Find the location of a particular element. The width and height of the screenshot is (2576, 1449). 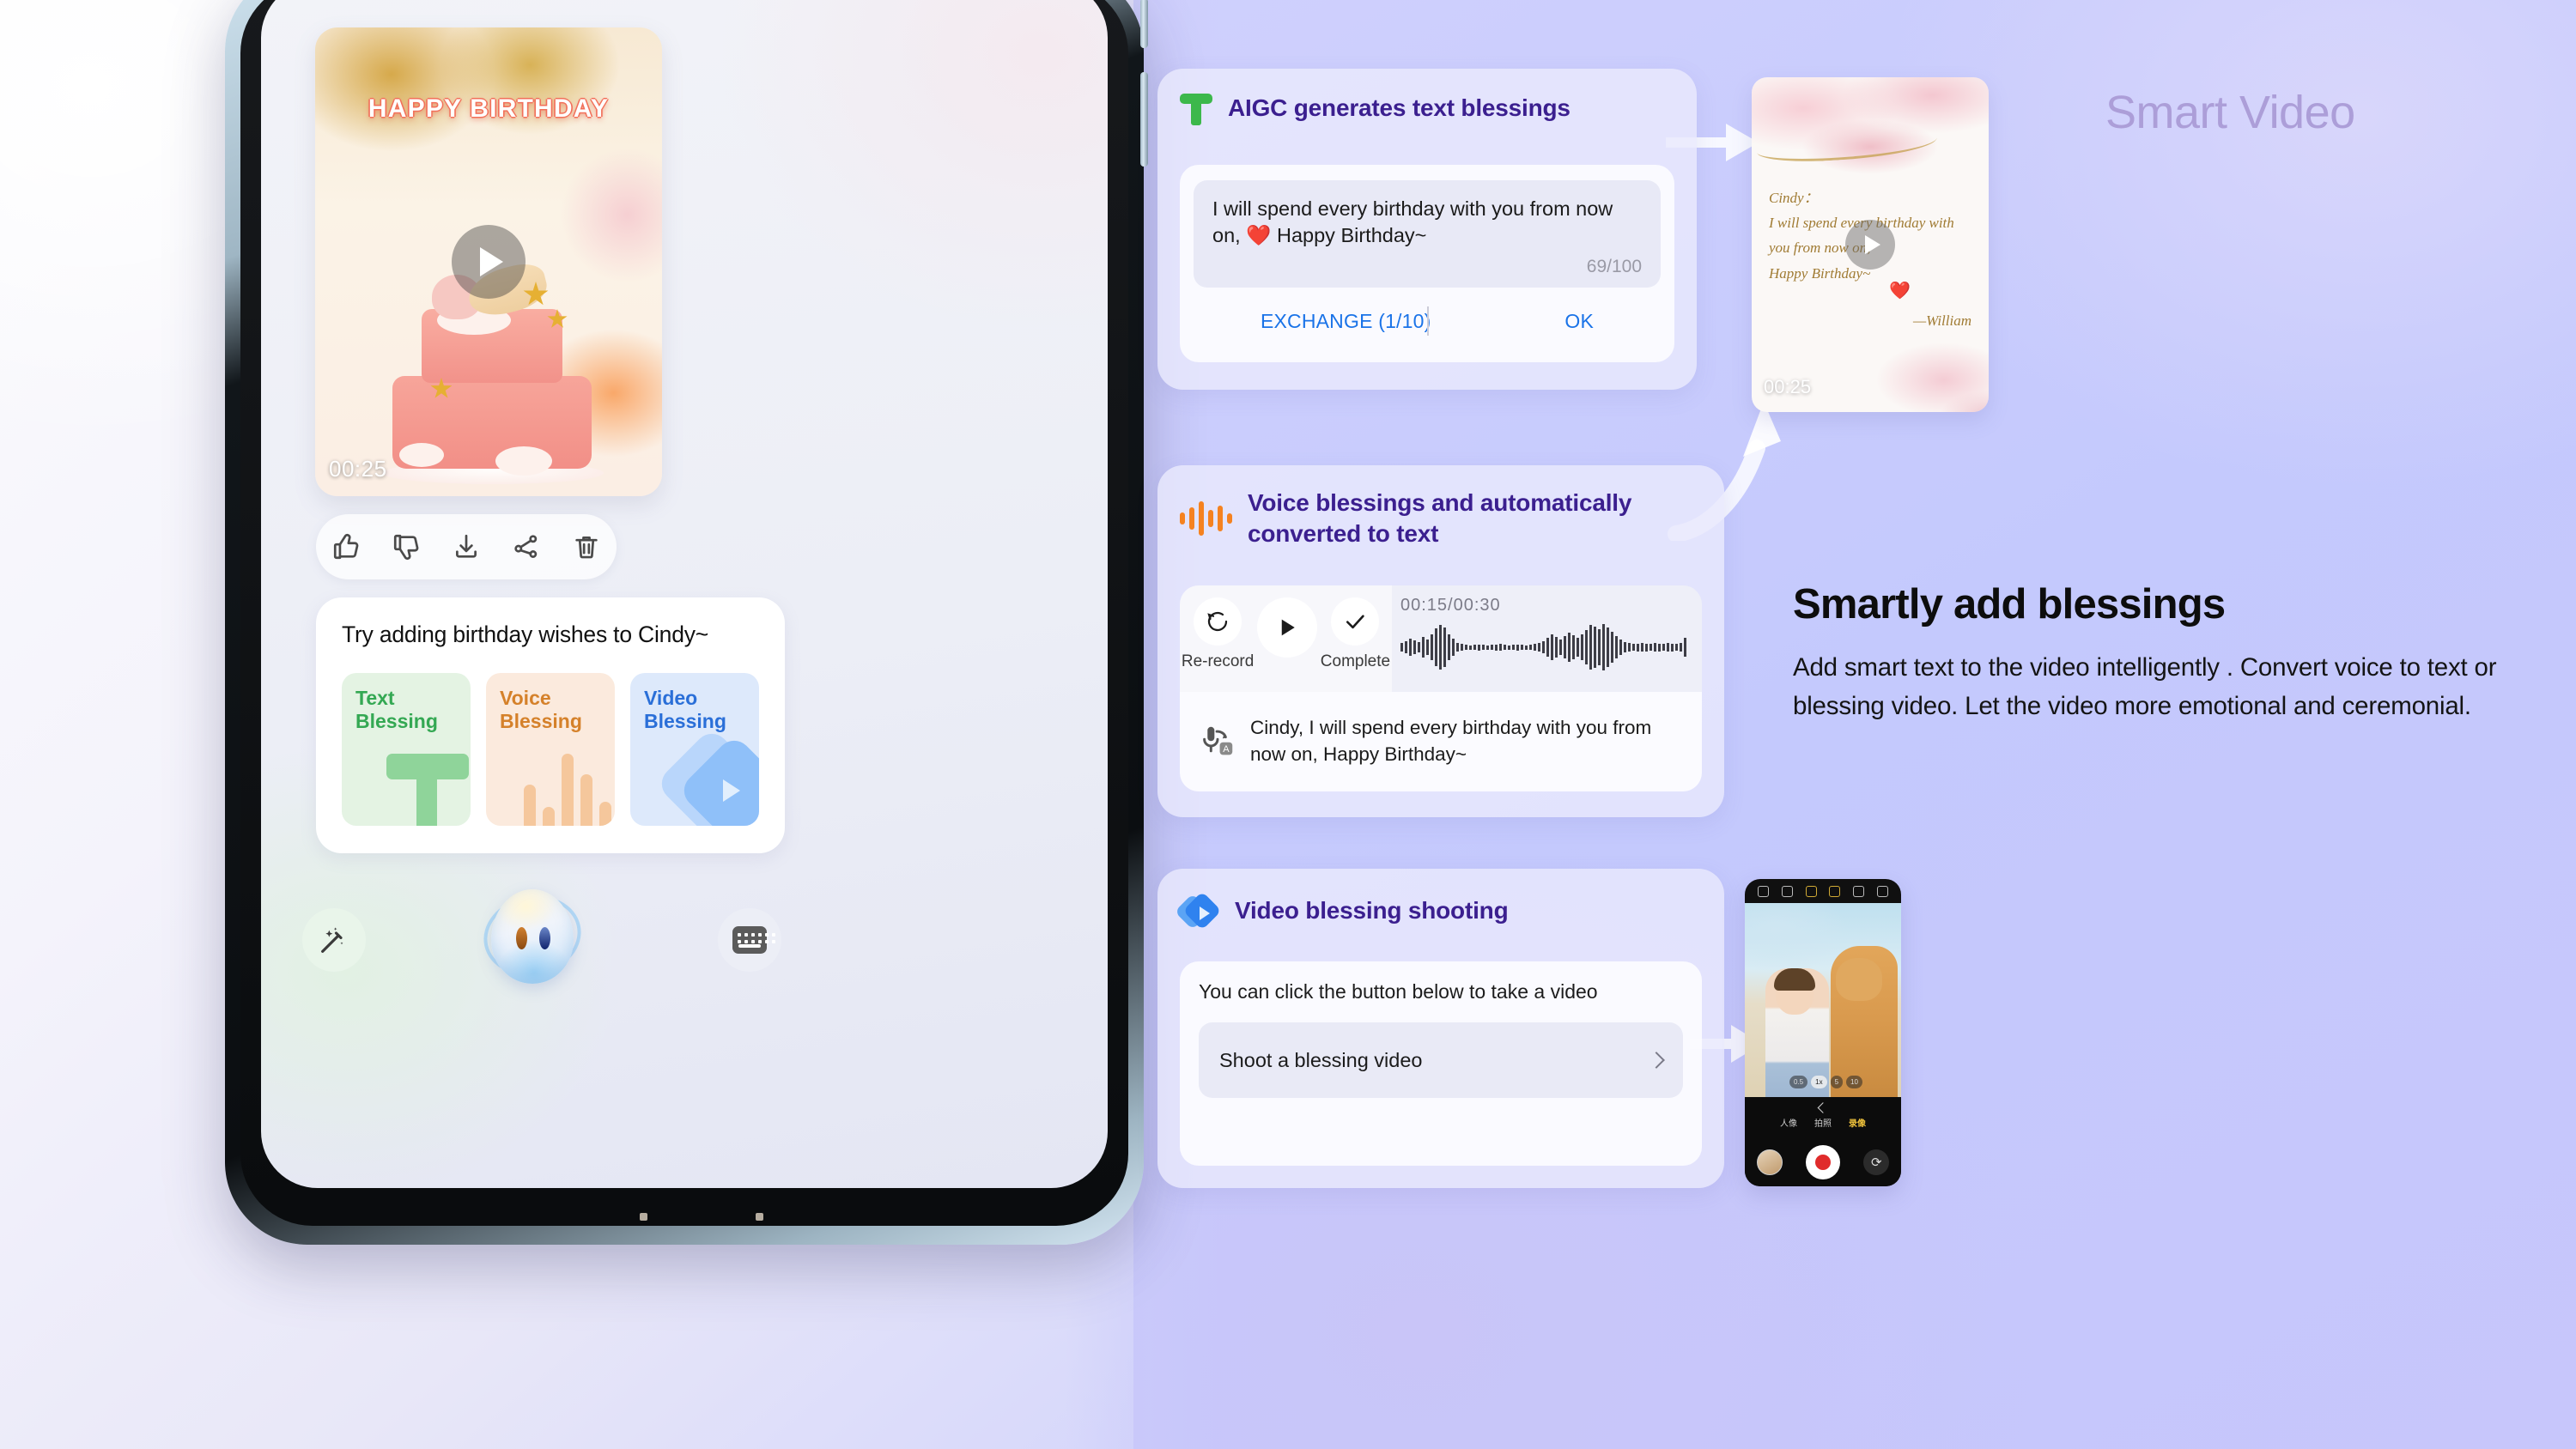

chevron-right-icon is located at coordinates (1656, 1060).